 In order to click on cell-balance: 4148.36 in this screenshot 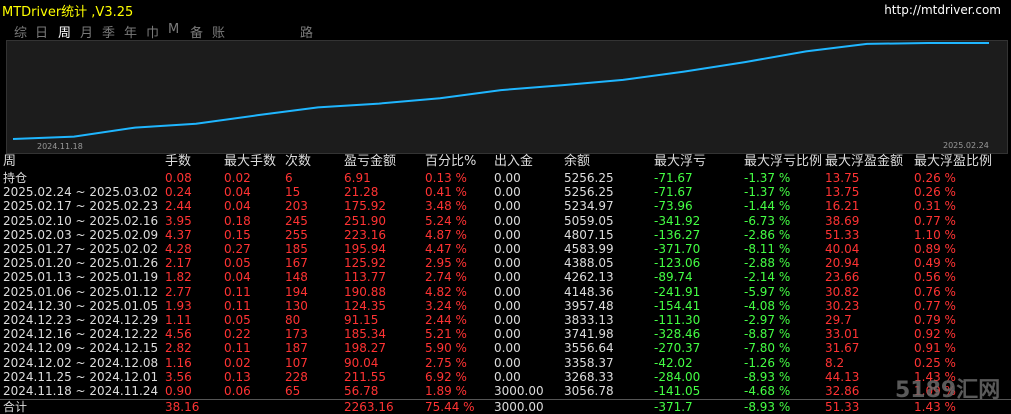, I will do `click(589, 291)`.